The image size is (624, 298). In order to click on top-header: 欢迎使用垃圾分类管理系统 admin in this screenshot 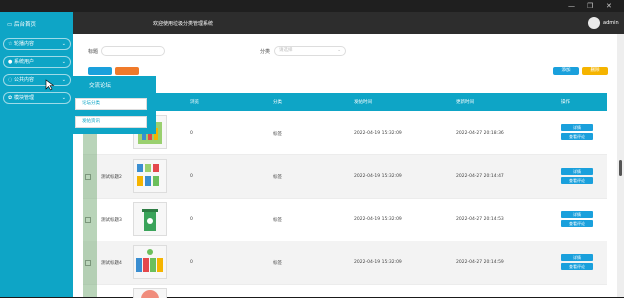, I will do `click(348, 23)`.